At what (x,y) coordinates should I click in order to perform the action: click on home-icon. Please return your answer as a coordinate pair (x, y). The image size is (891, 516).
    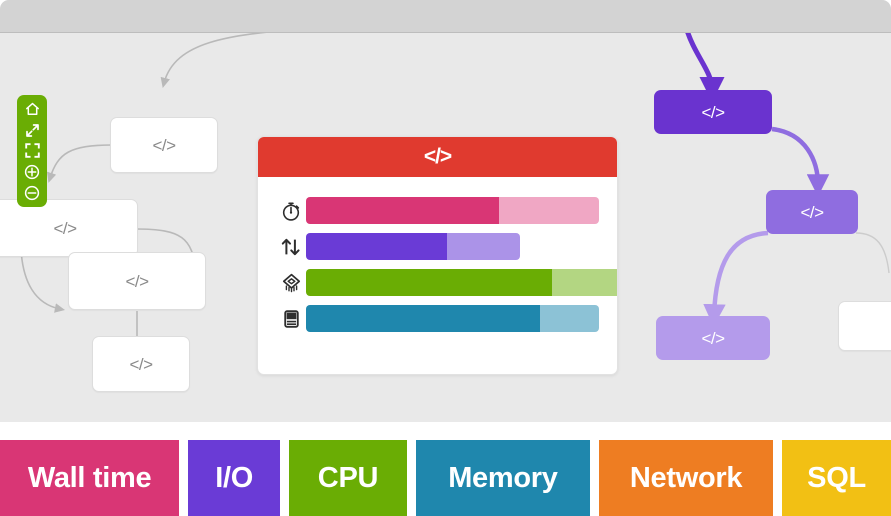
    Looking at the image, I should click on (32, 109).